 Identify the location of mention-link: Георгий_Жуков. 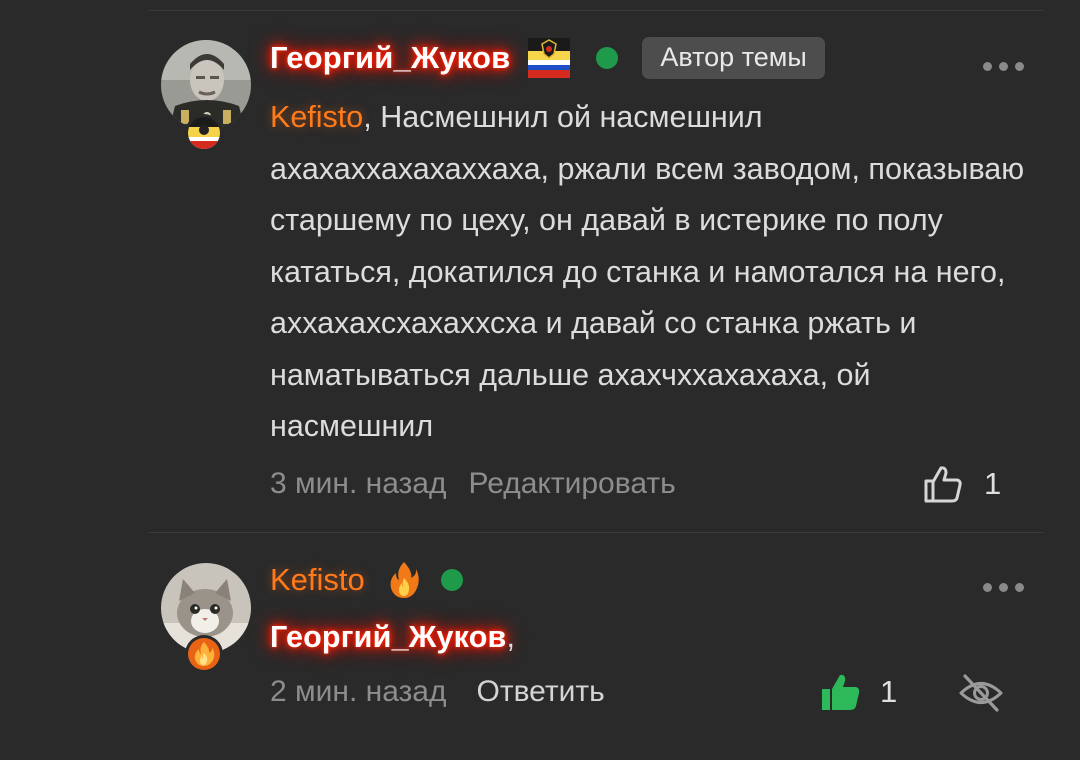
(388, 637).